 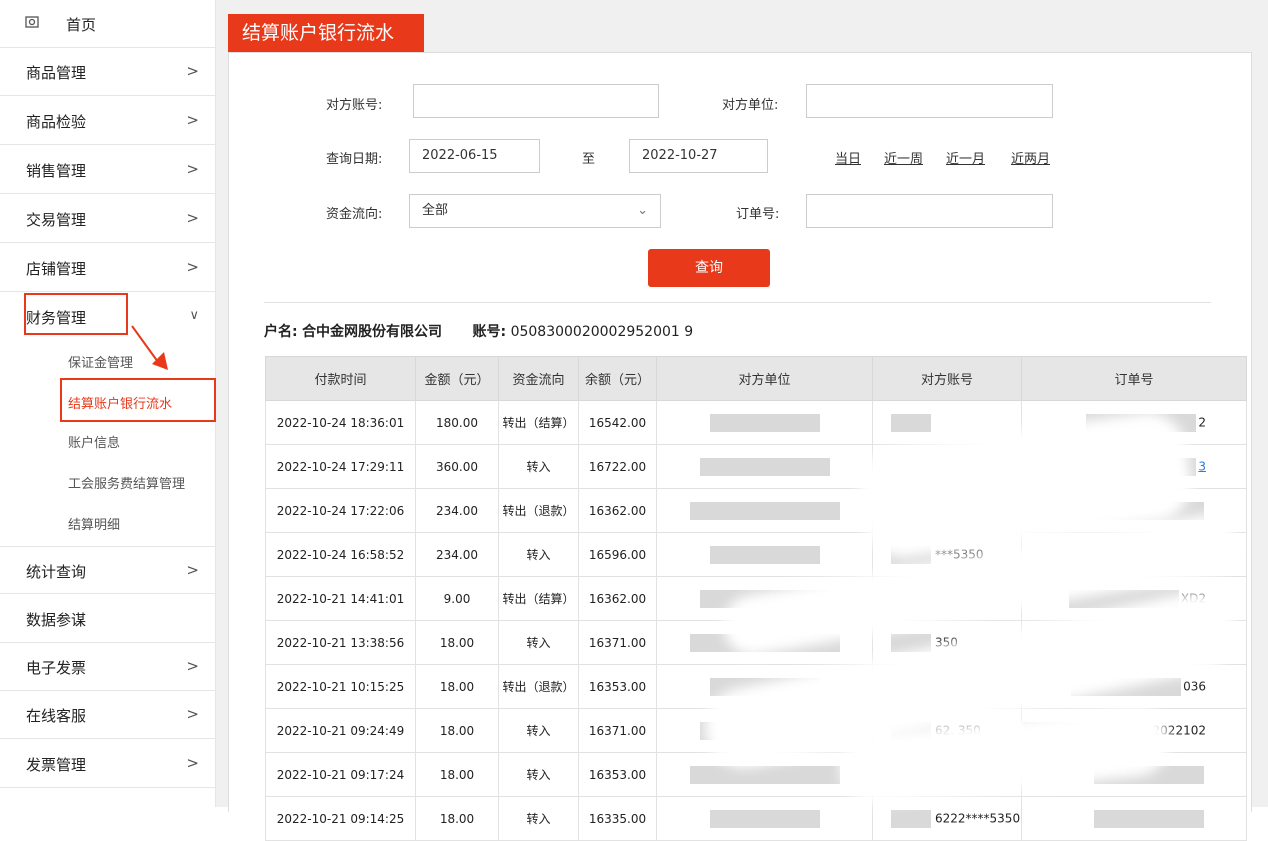 I want to click on account-number-label: 账号:, so click(x=489, y=332).